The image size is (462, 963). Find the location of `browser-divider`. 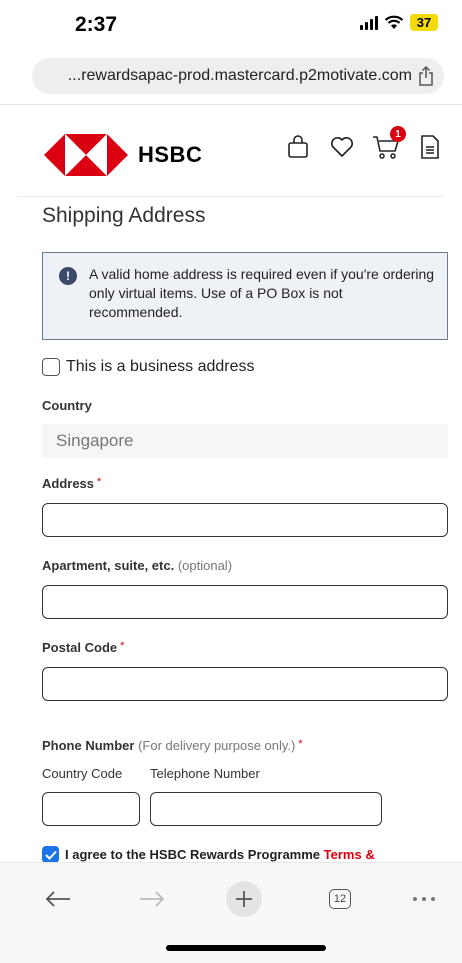

browser-divider is located at coordinates (231, 104).